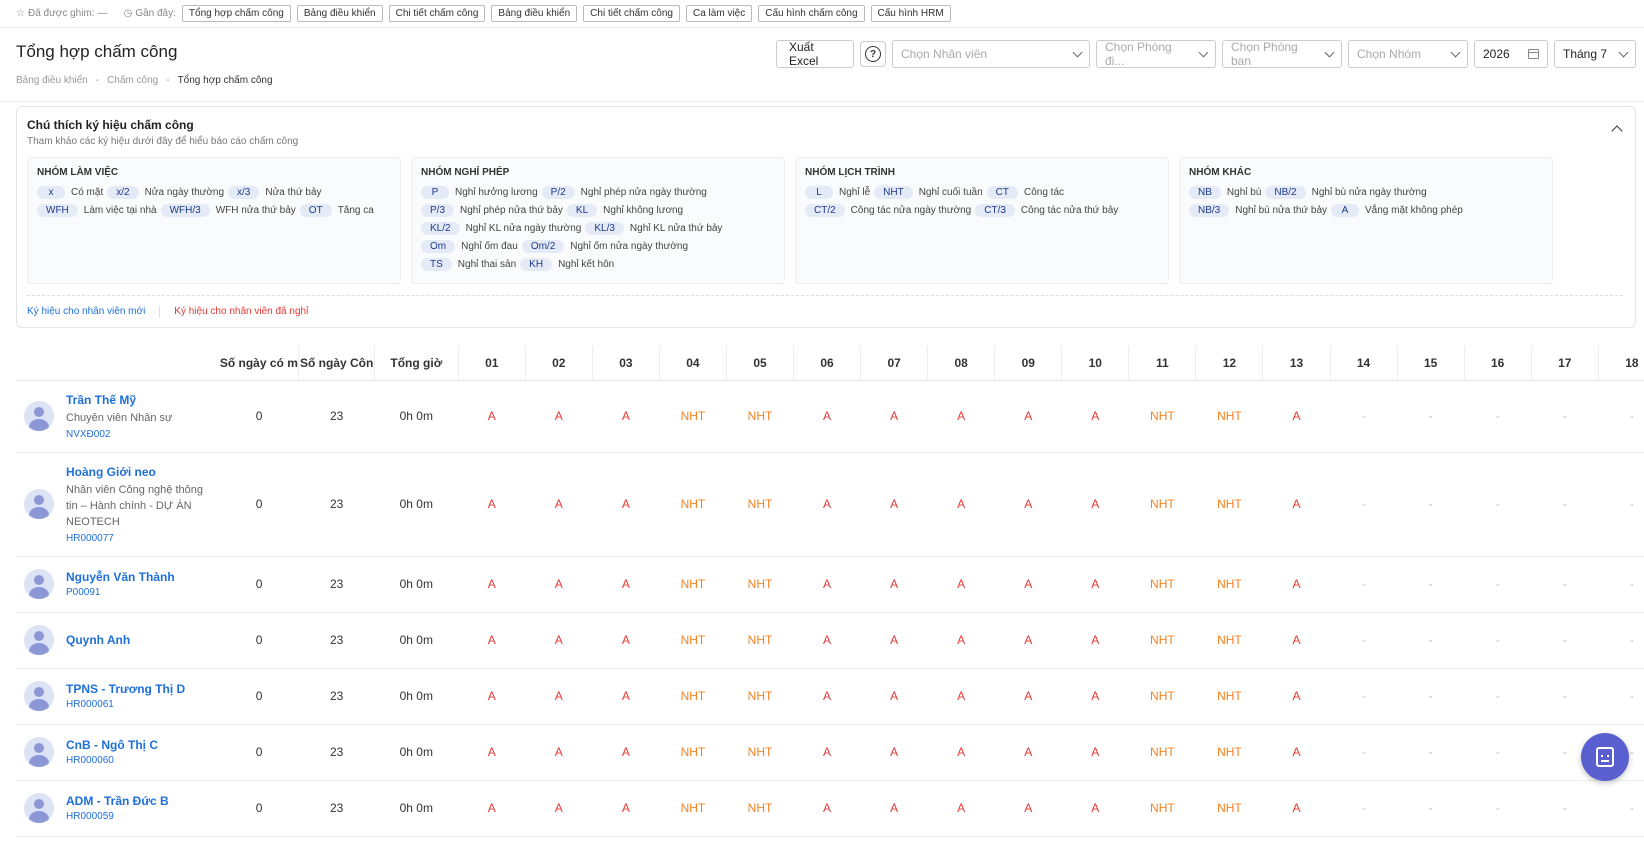 The width and height of the screenshot is (1644, 862). I want to click on help-button: ?, so click(873, 54).